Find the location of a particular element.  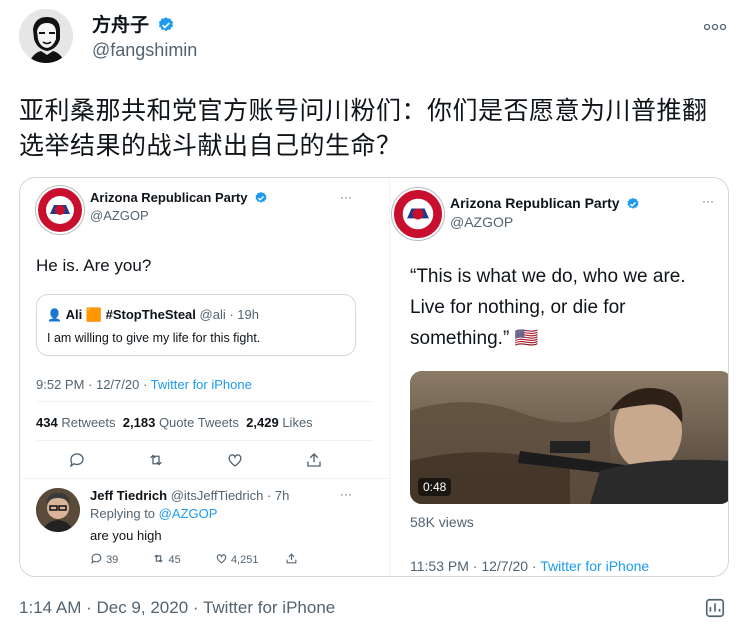

view-analytics-icon is located at coordinates (715, 610).